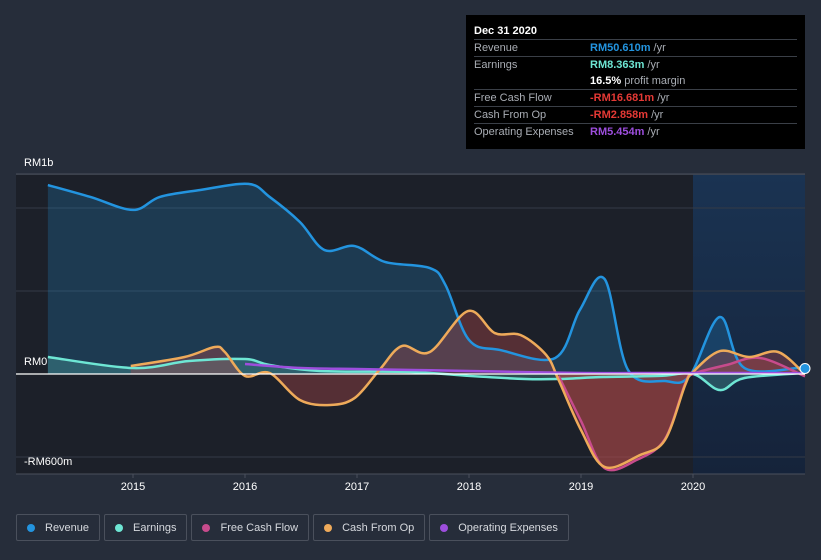 The width and height of the screenshot is (821, 560). Describe the element at coordinates (617, 132) in the screenshot. I see `tooltip-row-value: RM5.454m` at that location.